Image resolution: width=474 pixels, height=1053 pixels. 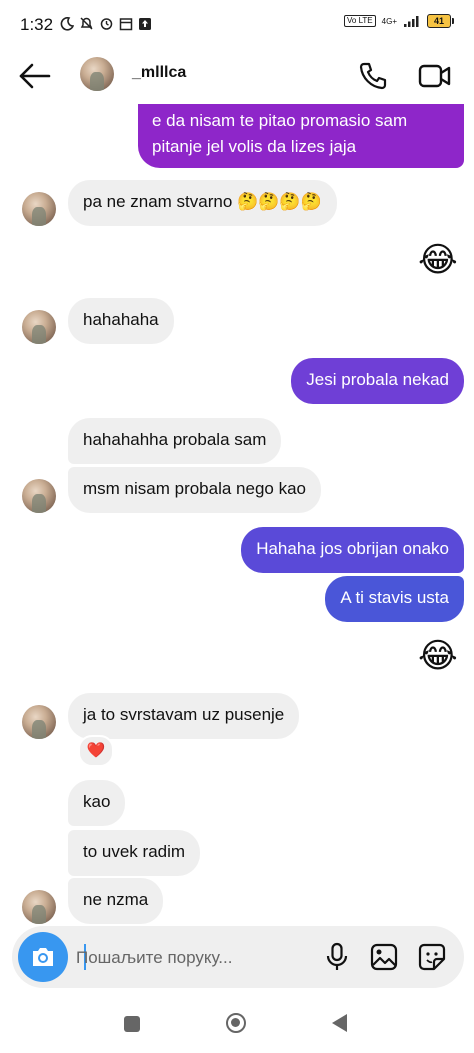 I want to click on moon-icon, so click(x=67, y=23).